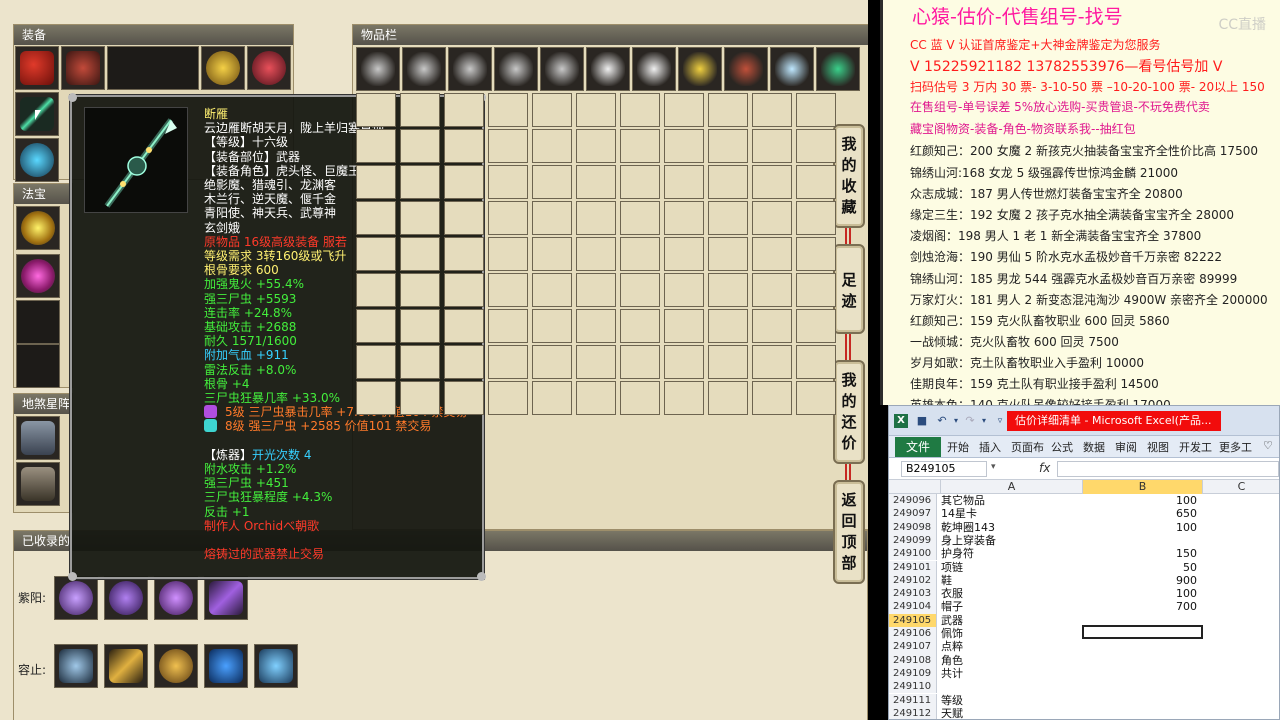  Describe the element at coordinates (913, 647) in the screenshot. I see `row-number: 249107` at that location.